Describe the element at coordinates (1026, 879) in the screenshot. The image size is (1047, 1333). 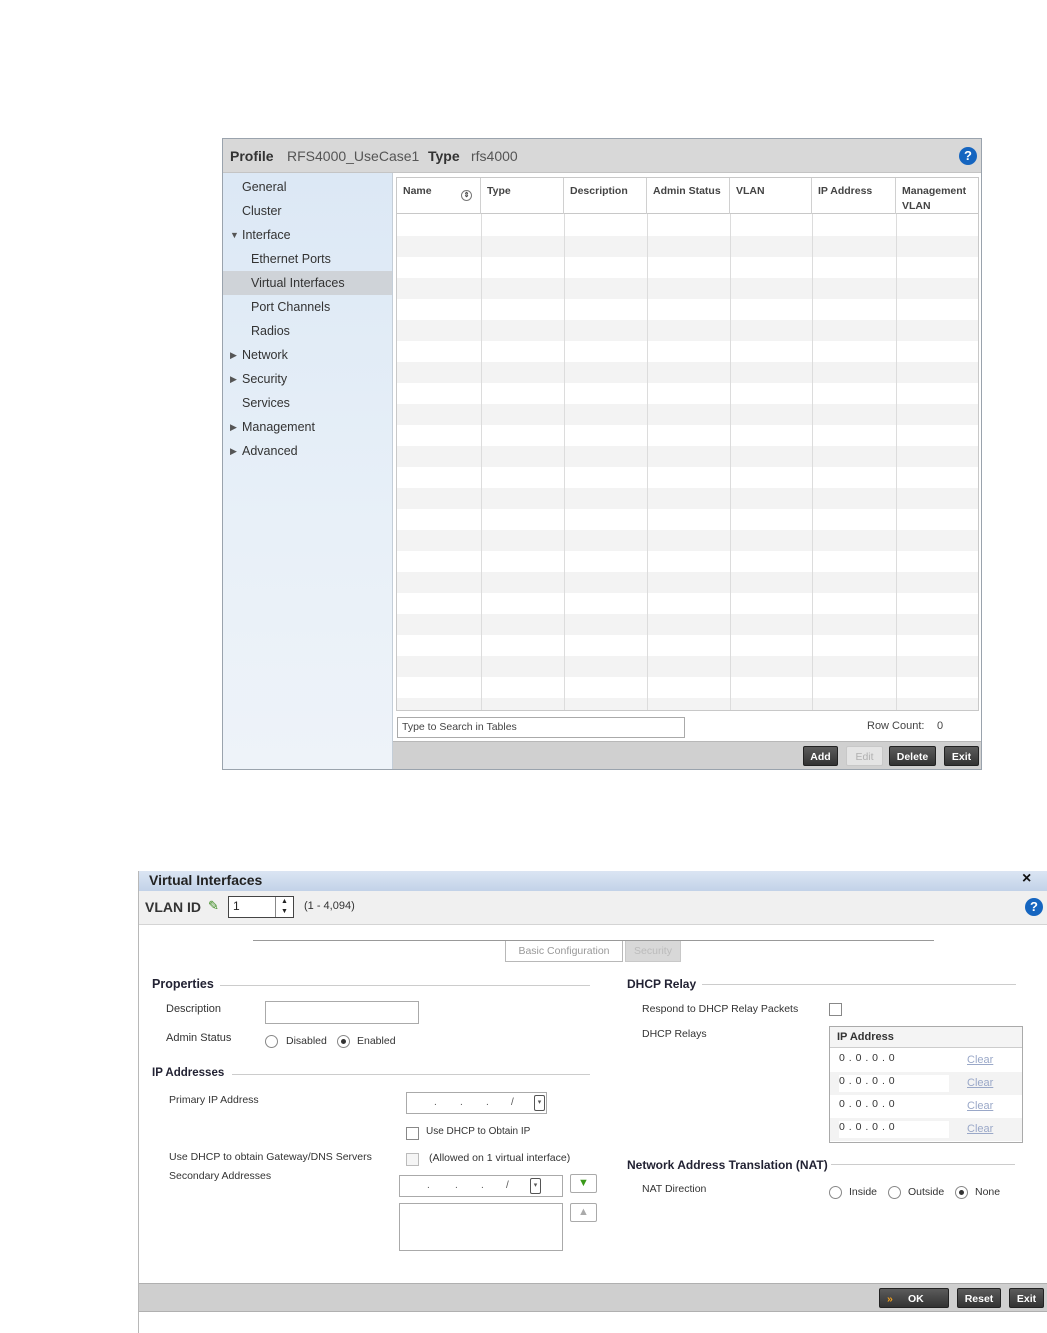
I see `close-icon: ×` at that location.